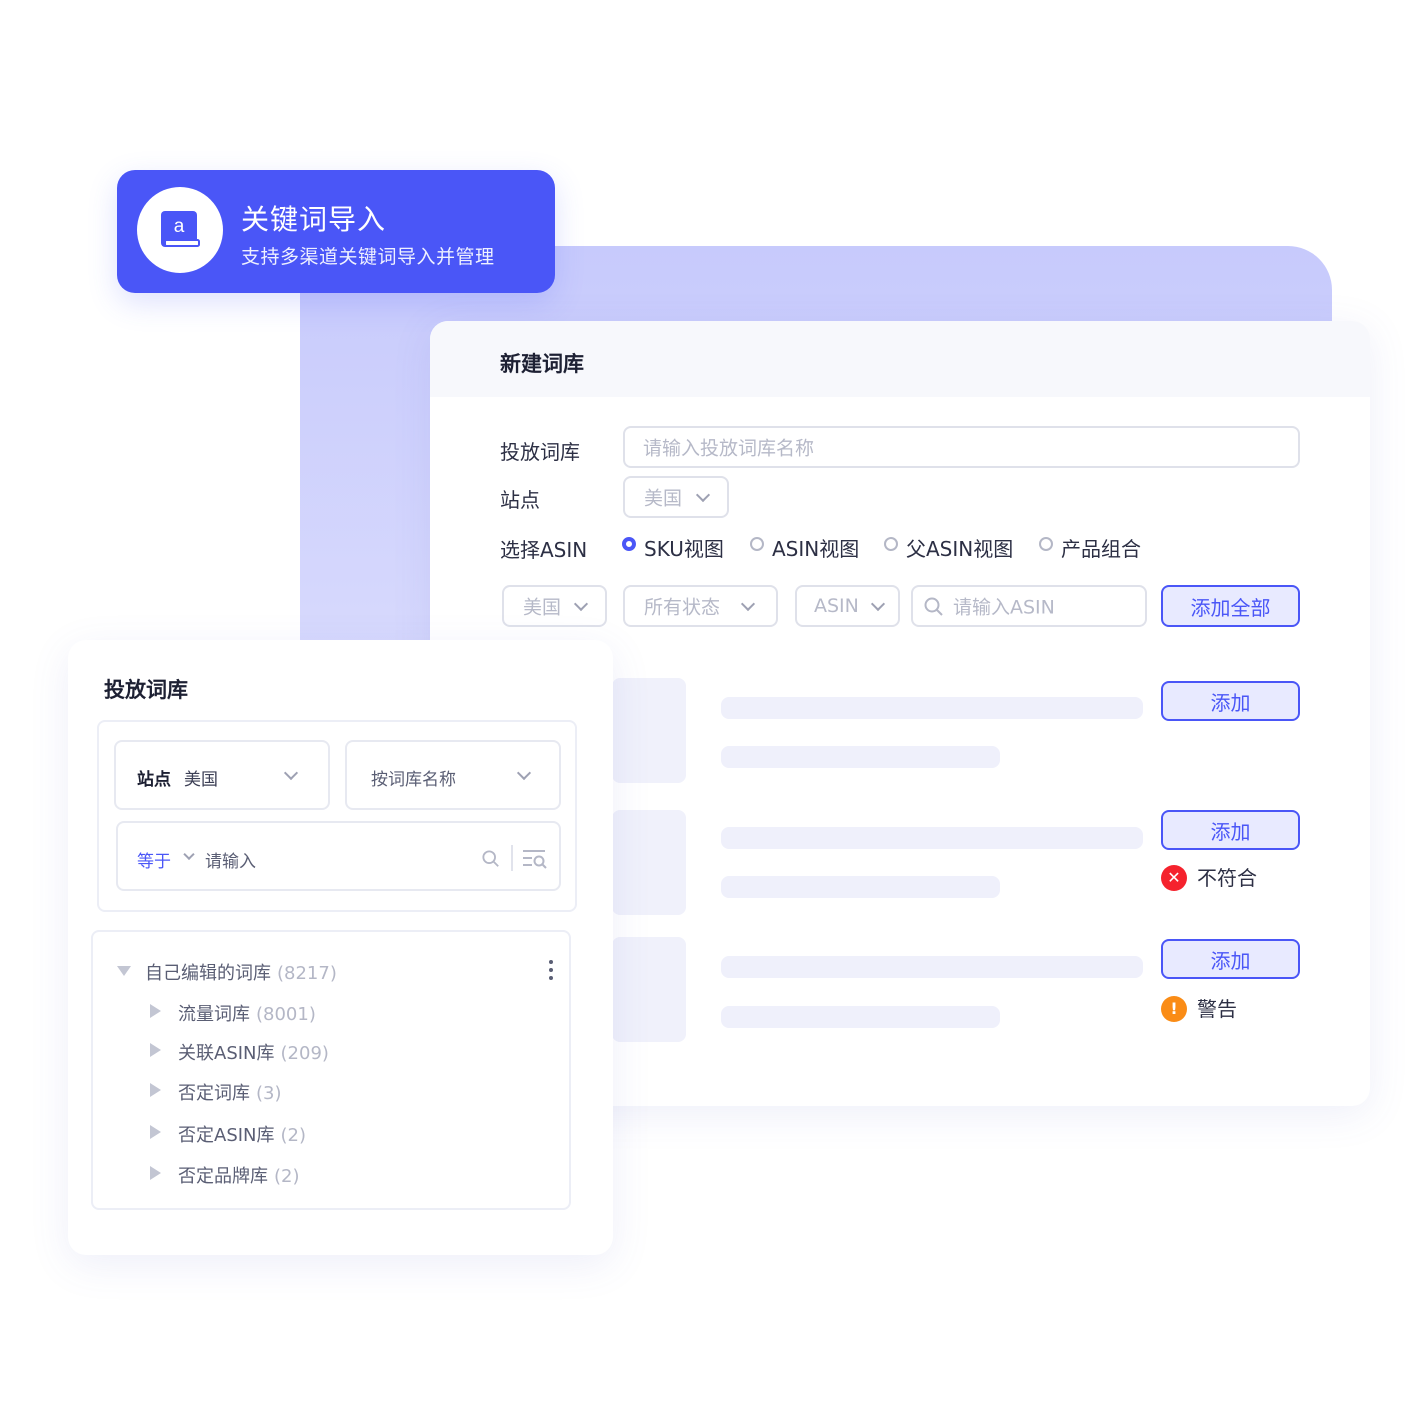 This screenshot has width=1428, height=1428. What do you see at coordinates (1174, 1009) in the screenshot?
I see `warning-icon: !` at bounding box center [1174, 1009].